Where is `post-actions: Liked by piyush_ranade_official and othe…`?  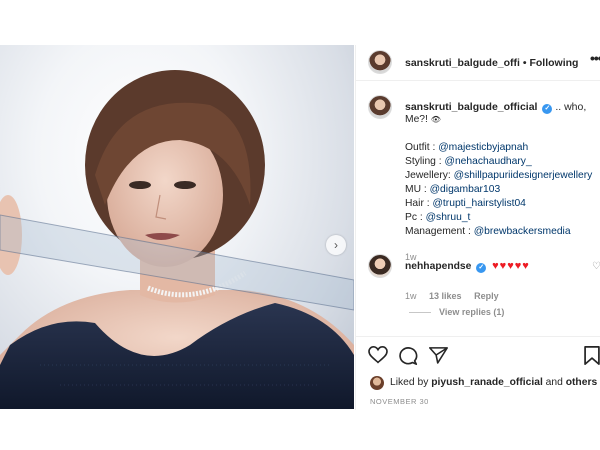 post-actions: Liked by piyush_ranade_official and othe… is located at coordinates (478, 373).